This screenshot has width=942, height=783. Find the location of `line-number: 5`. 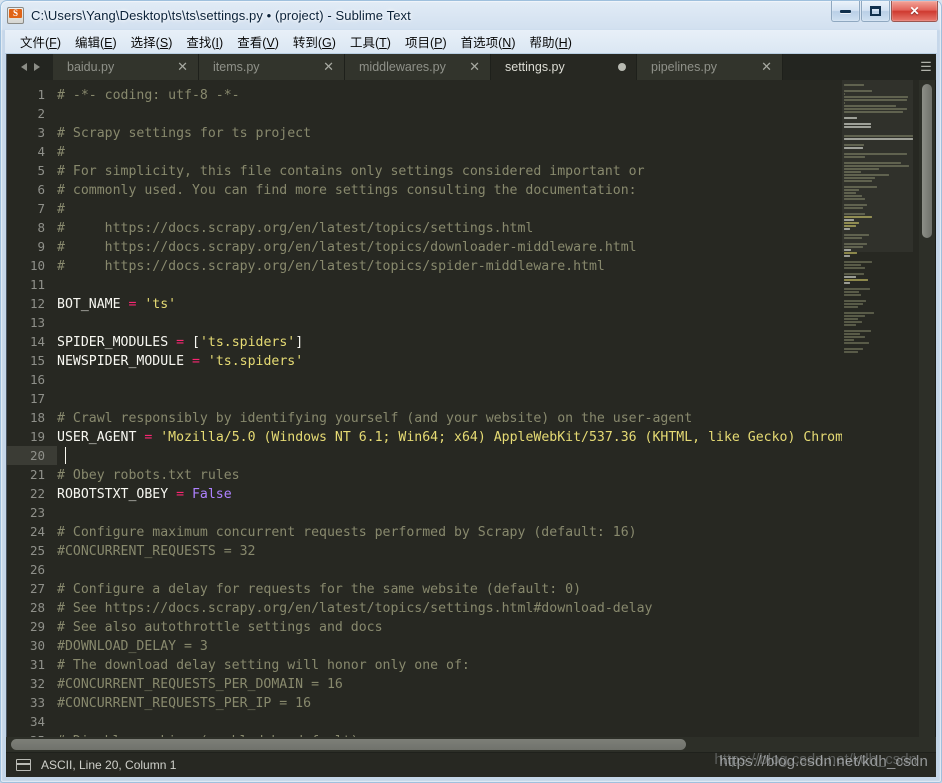

line-number: 5 is located at coordinates (41, 170).